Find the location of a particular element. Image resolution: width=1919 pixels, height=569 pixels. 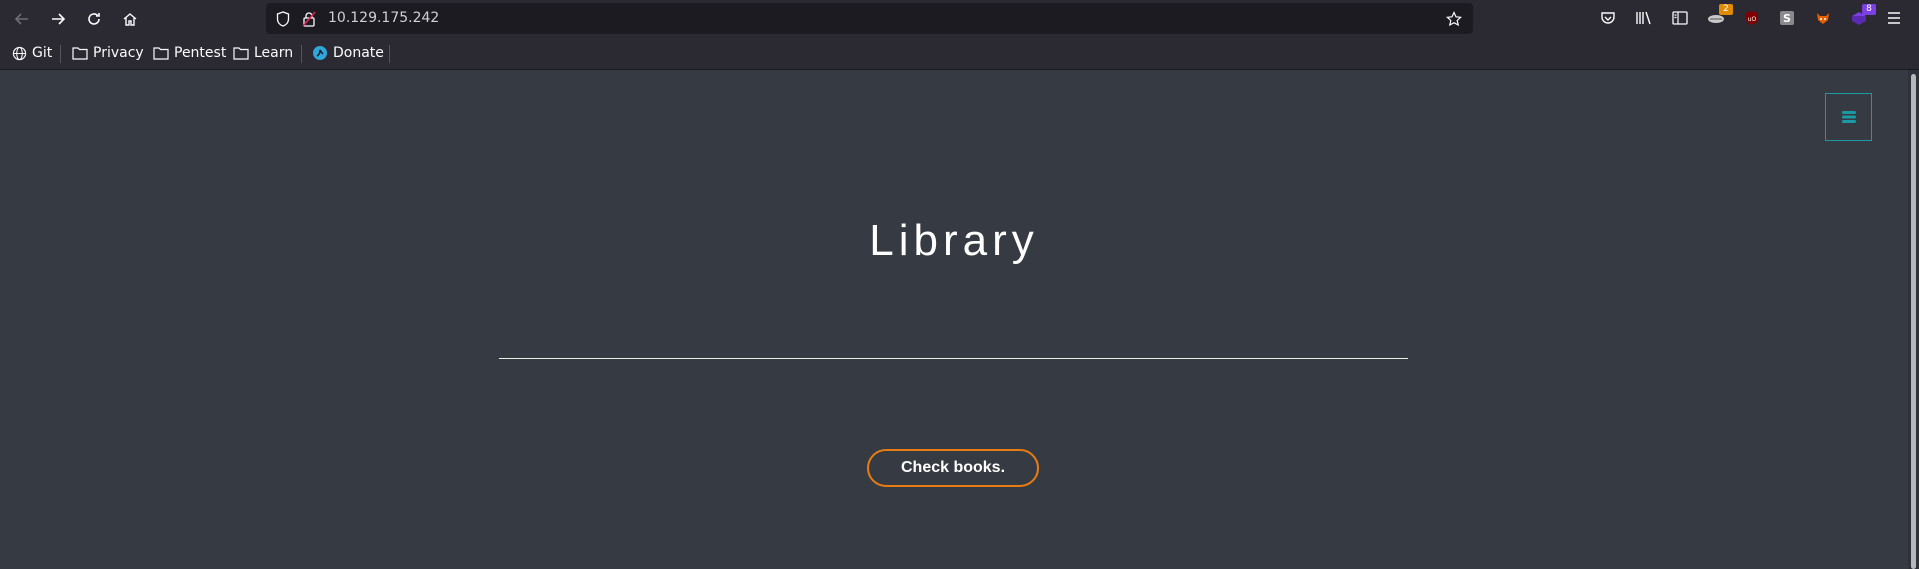

ublock-origin-icon: uO is located at coordinates (1752, 18).